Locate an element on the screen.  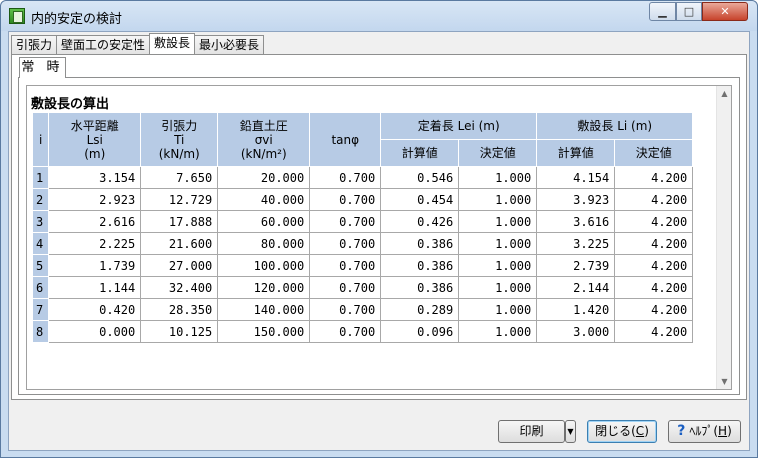
header-sigma: 鉛直土圧 σvi (kN/m²) is located at coordinates (264, 139).